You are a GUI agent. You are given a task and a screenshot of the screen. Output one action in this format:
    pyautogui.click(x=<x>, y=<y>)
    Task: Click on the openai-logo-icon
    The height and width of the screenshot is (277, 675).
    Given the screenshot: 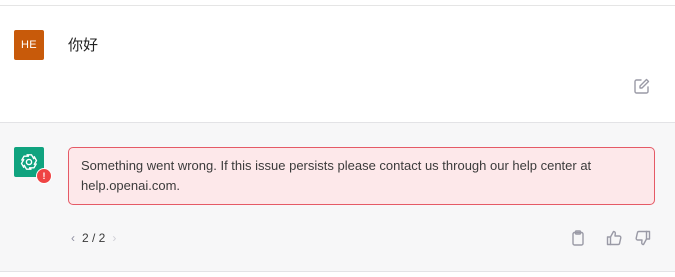 What is the action you would take?
    pyautogui.click(x=29, y=162)
    